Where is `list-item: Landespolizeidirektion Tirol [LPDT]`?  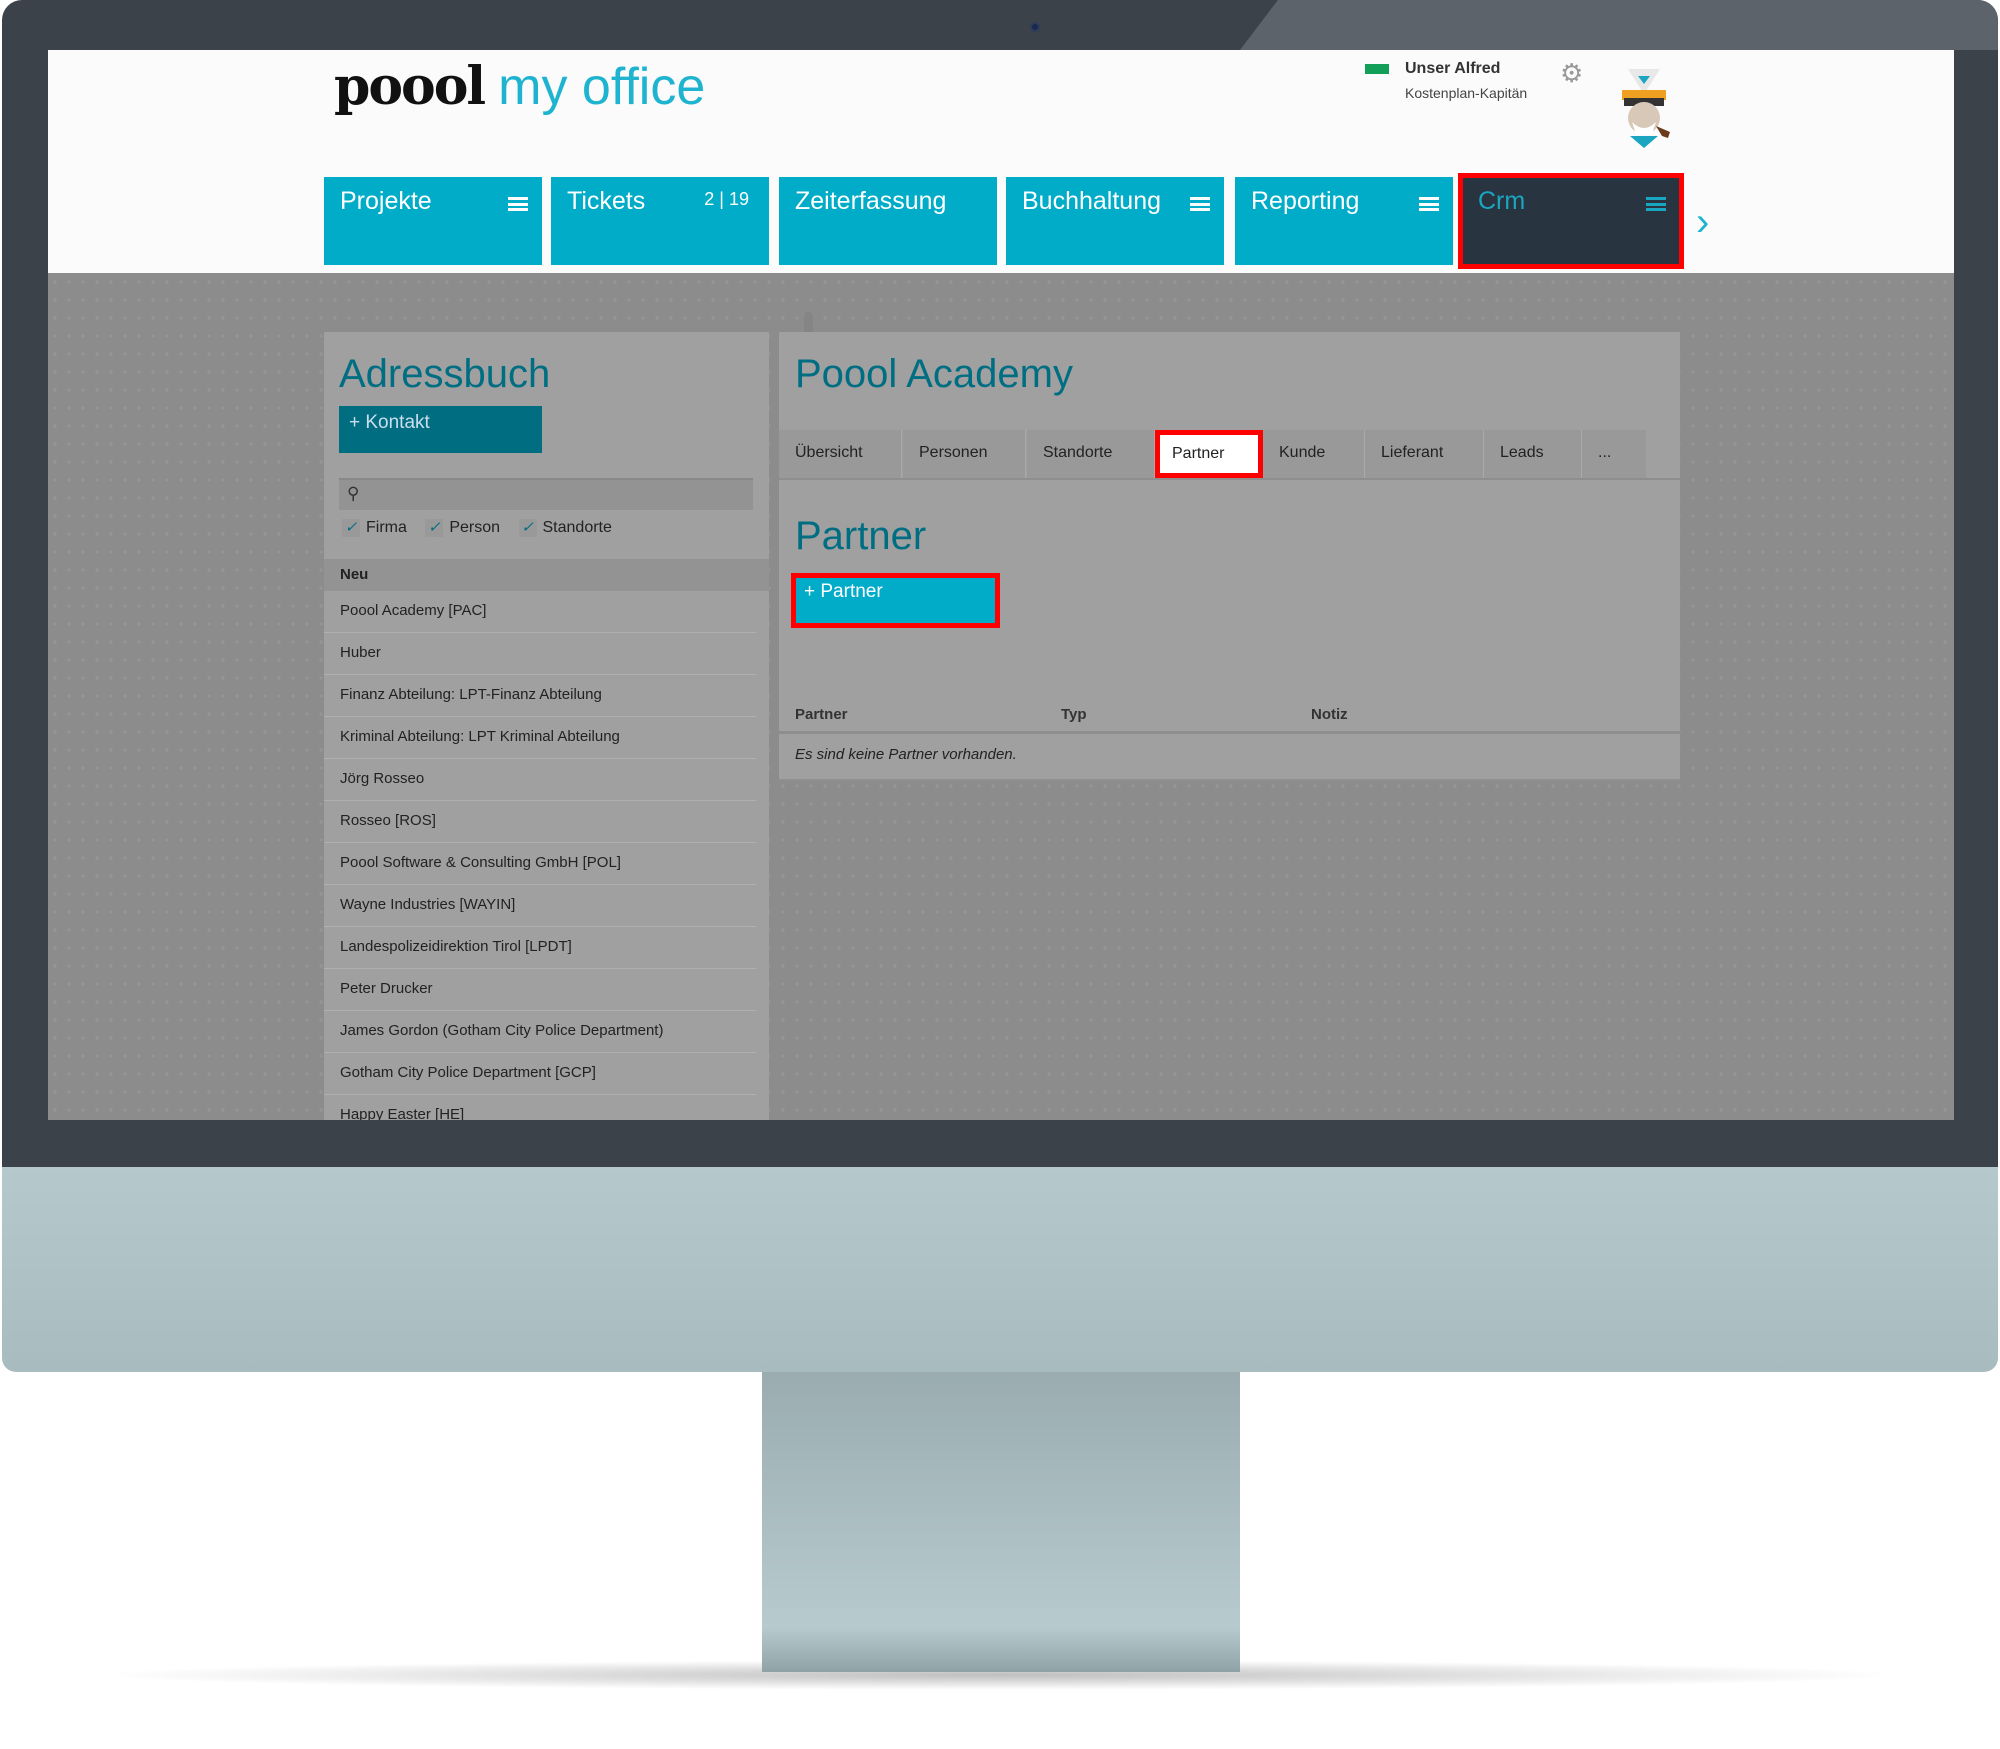
list-item: Landespolizeidirektion Tirol [LPDT] is located at coordinates (540, 948).